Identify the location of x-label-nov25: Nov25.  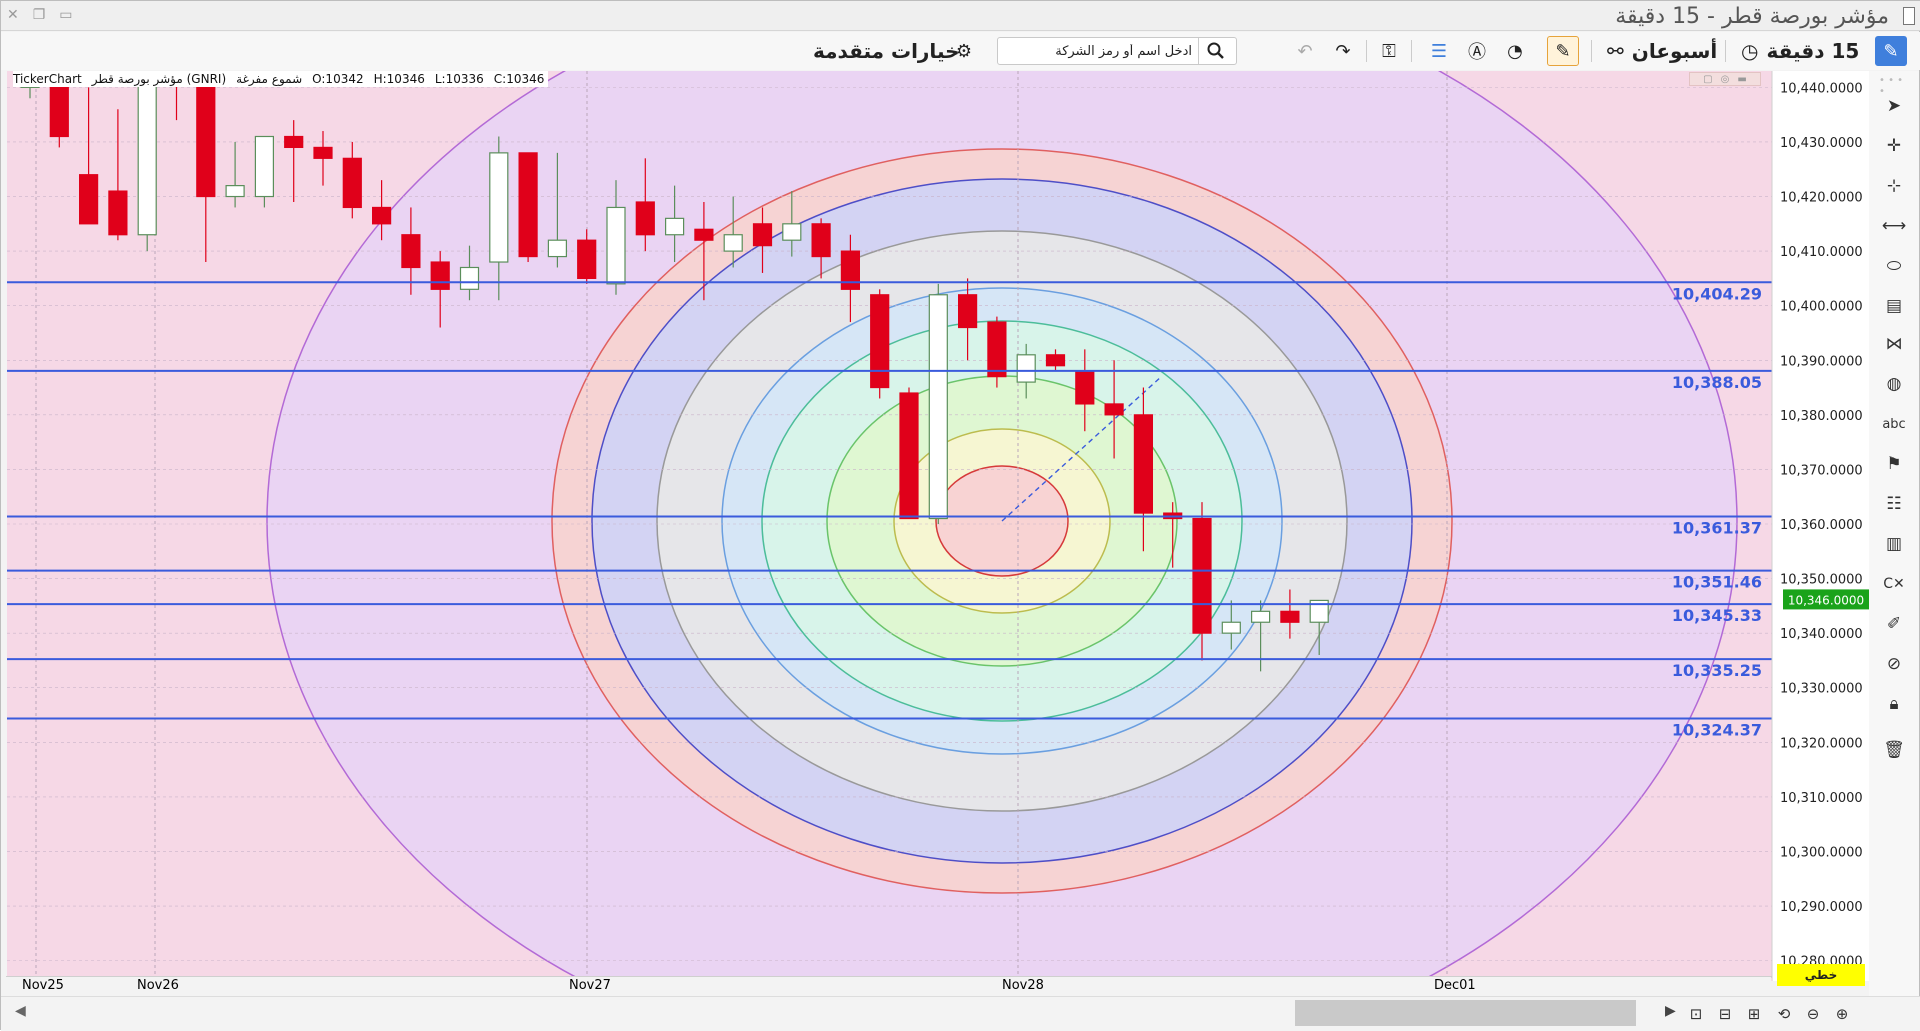
(43, 985).